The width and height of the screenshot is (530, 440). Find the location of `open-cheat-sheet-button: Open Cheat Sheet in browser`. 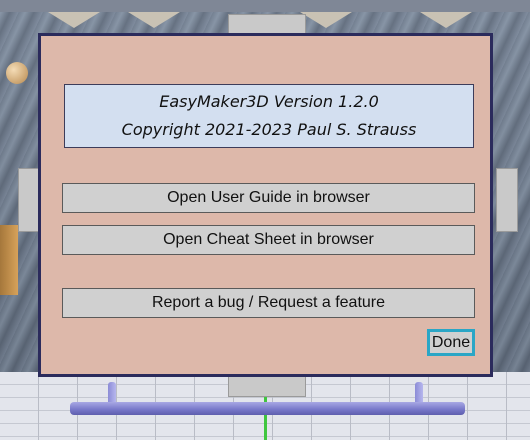

open-cheat-sheet-button: Open Cheat Sheet in browser is located at coordinates (268, 240).